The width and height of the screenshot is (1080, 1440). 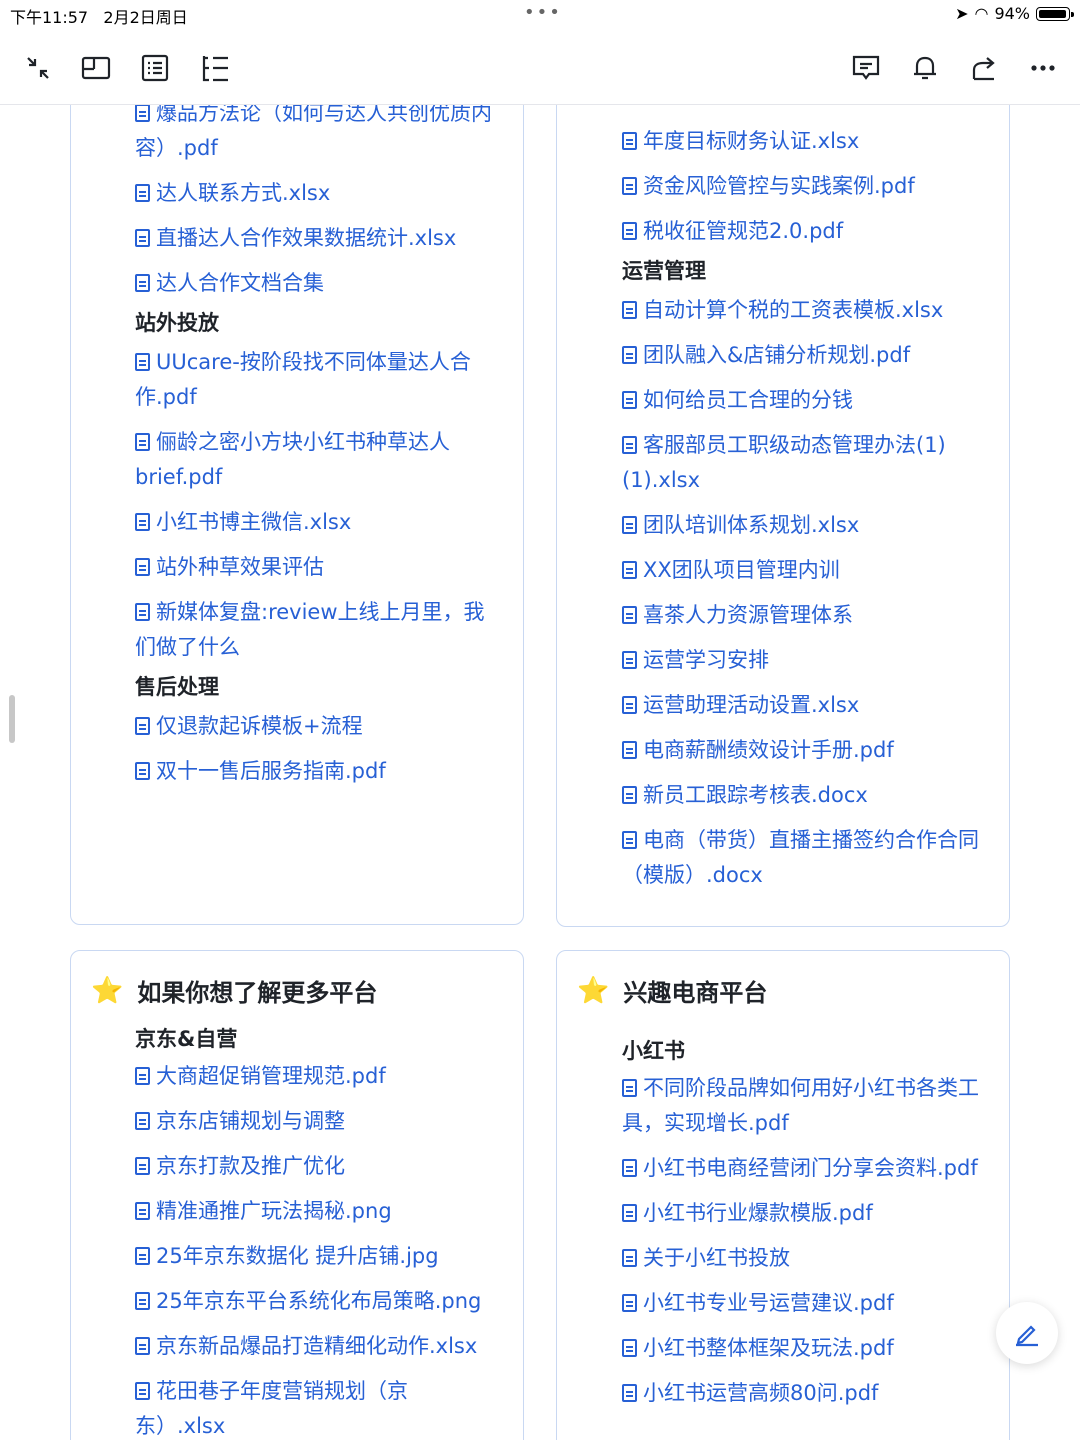 I want to click on doc-link: 精准通推广玩法揭秘.png, so click(x=315, y=1211).